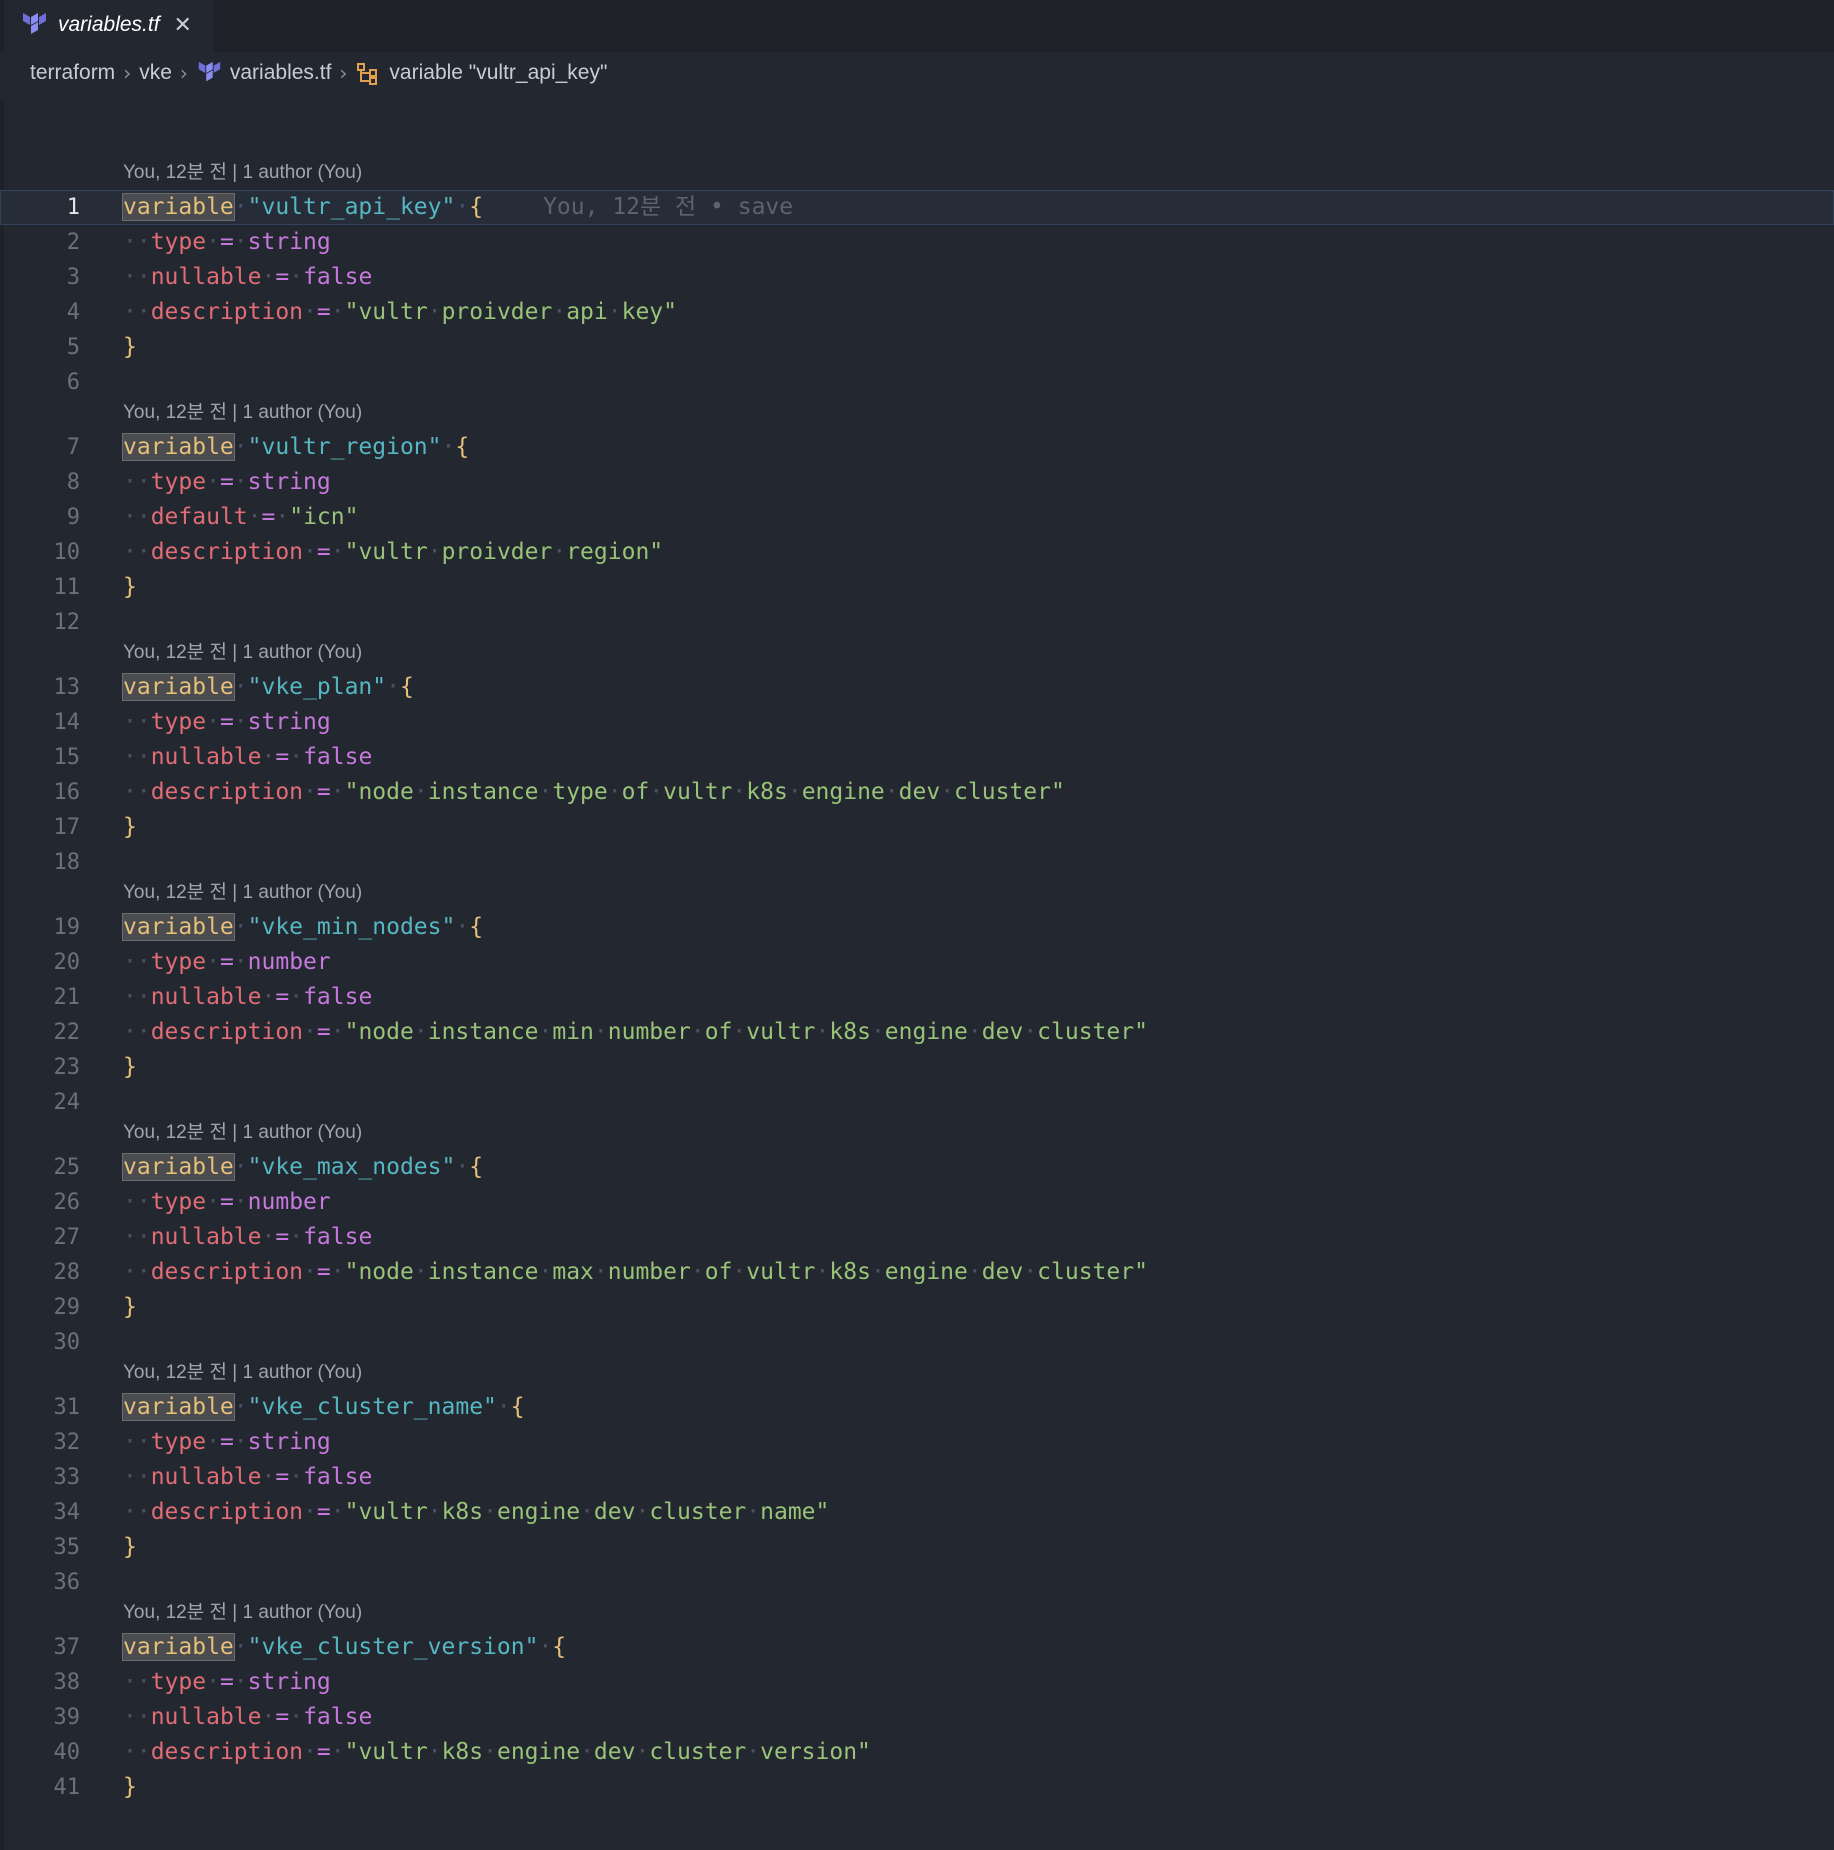  Describe the element at coordinates (917, 927) in the screenshot. I see `code-line: 19 variable·"vke_min_nodes"·{` at that location.